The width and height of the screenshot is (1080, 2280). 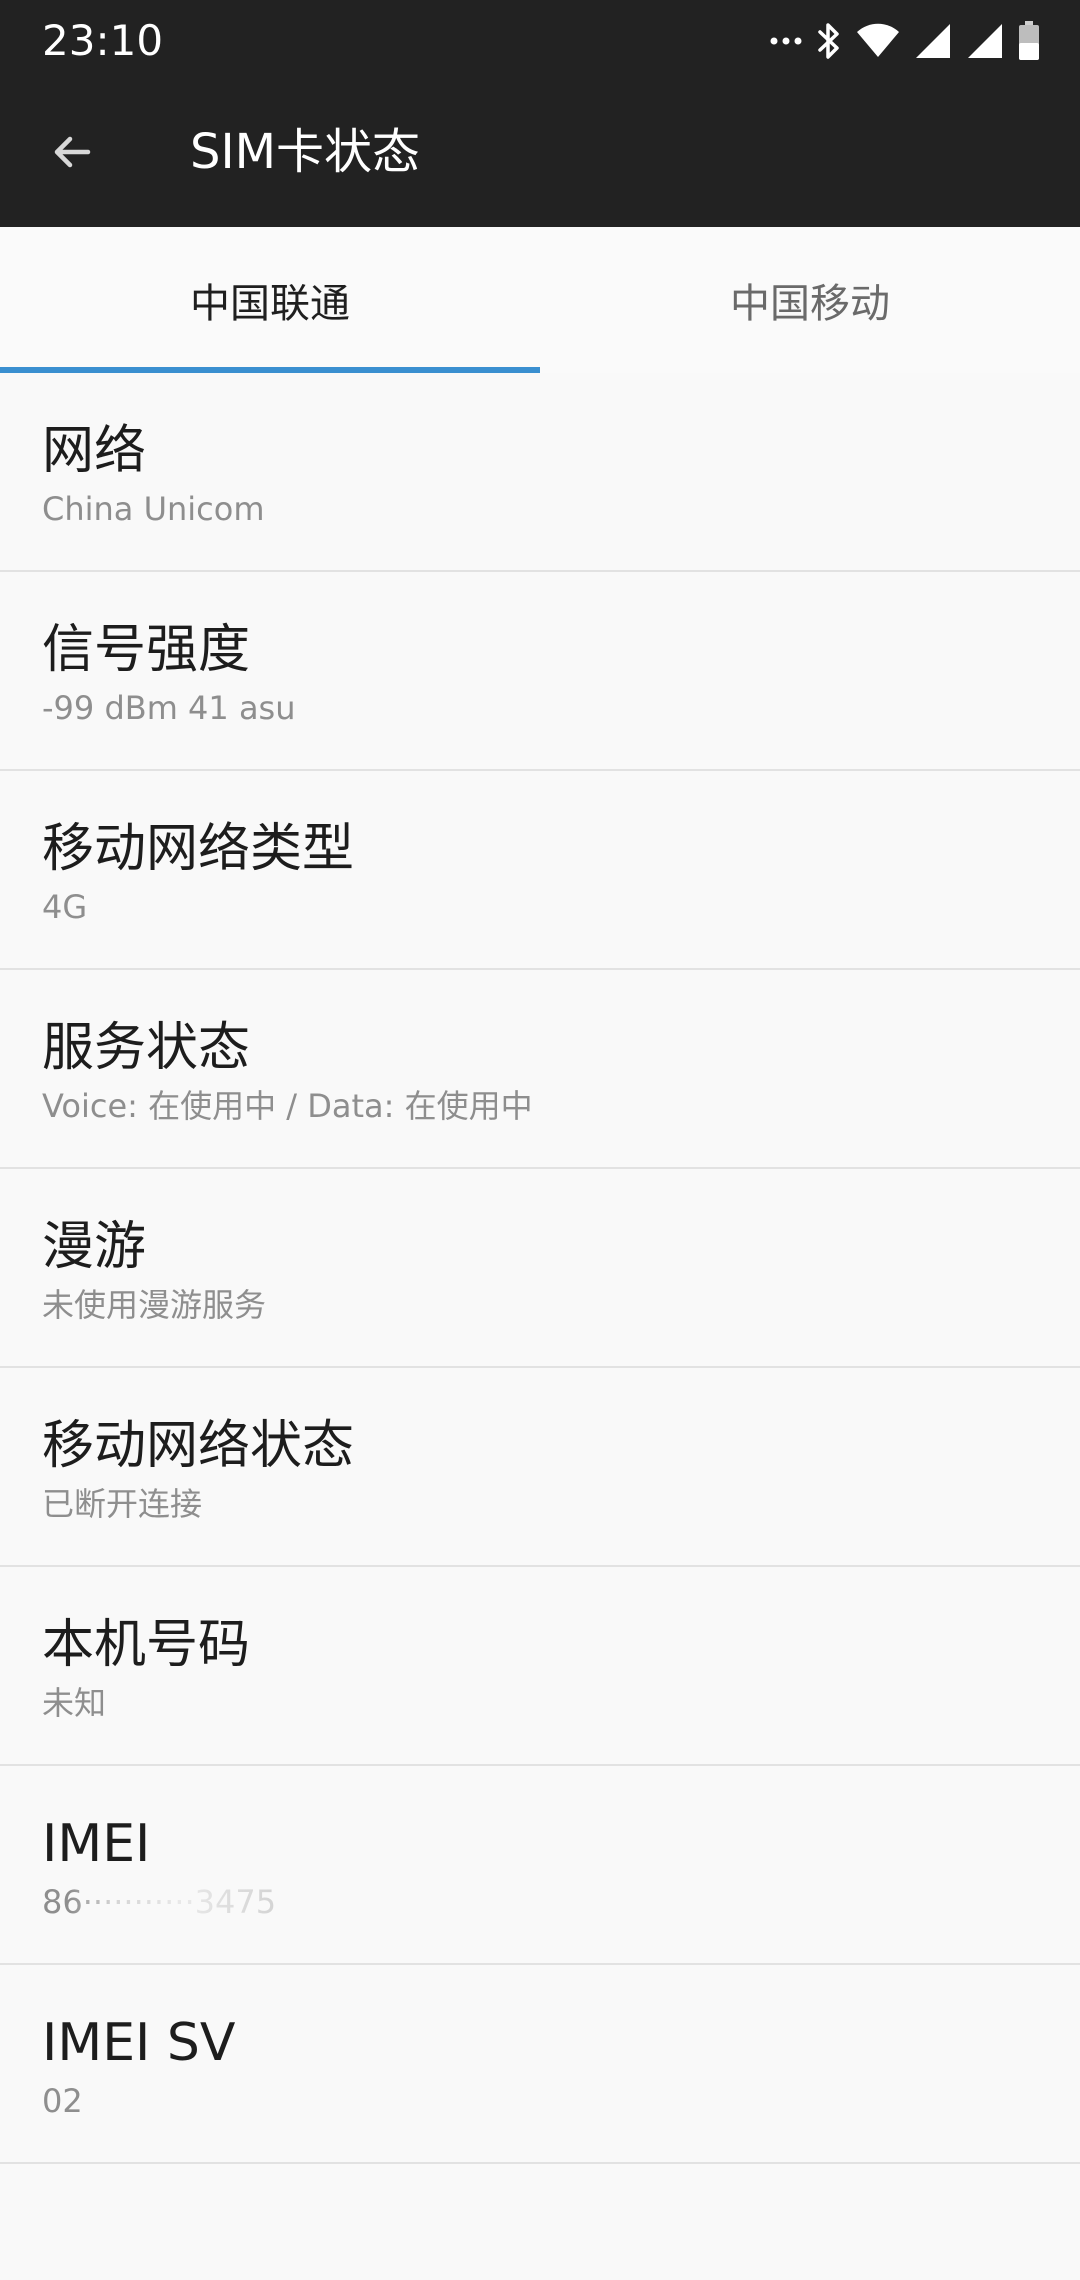 What do you see at coordinates (153, 509) in the screenshot?
I see `item-value: China Unicom` at bounding box center [153, 509].